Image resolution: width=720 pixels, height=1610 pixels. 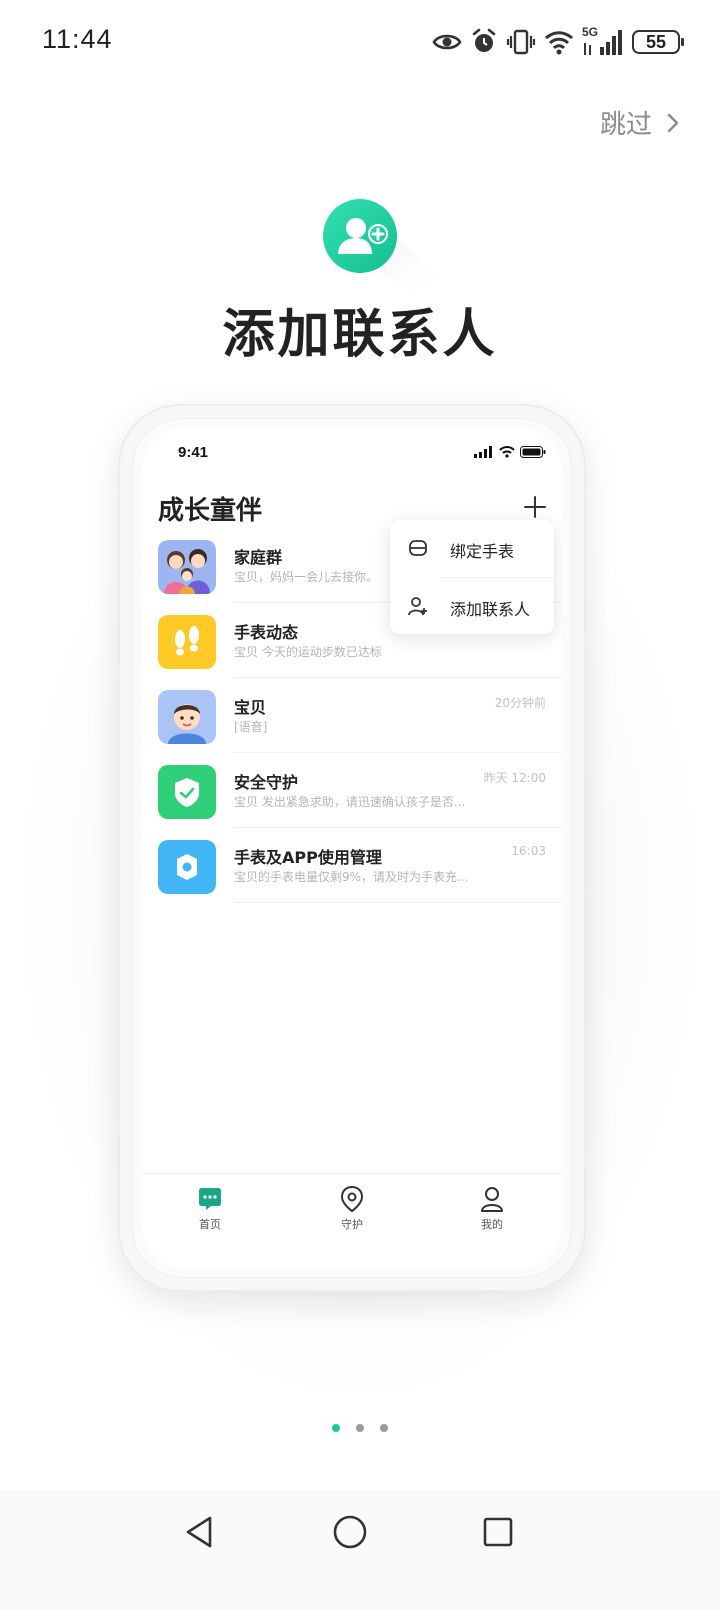 I want to click on tab-profile: 我的, so click(x=492, y=1214).